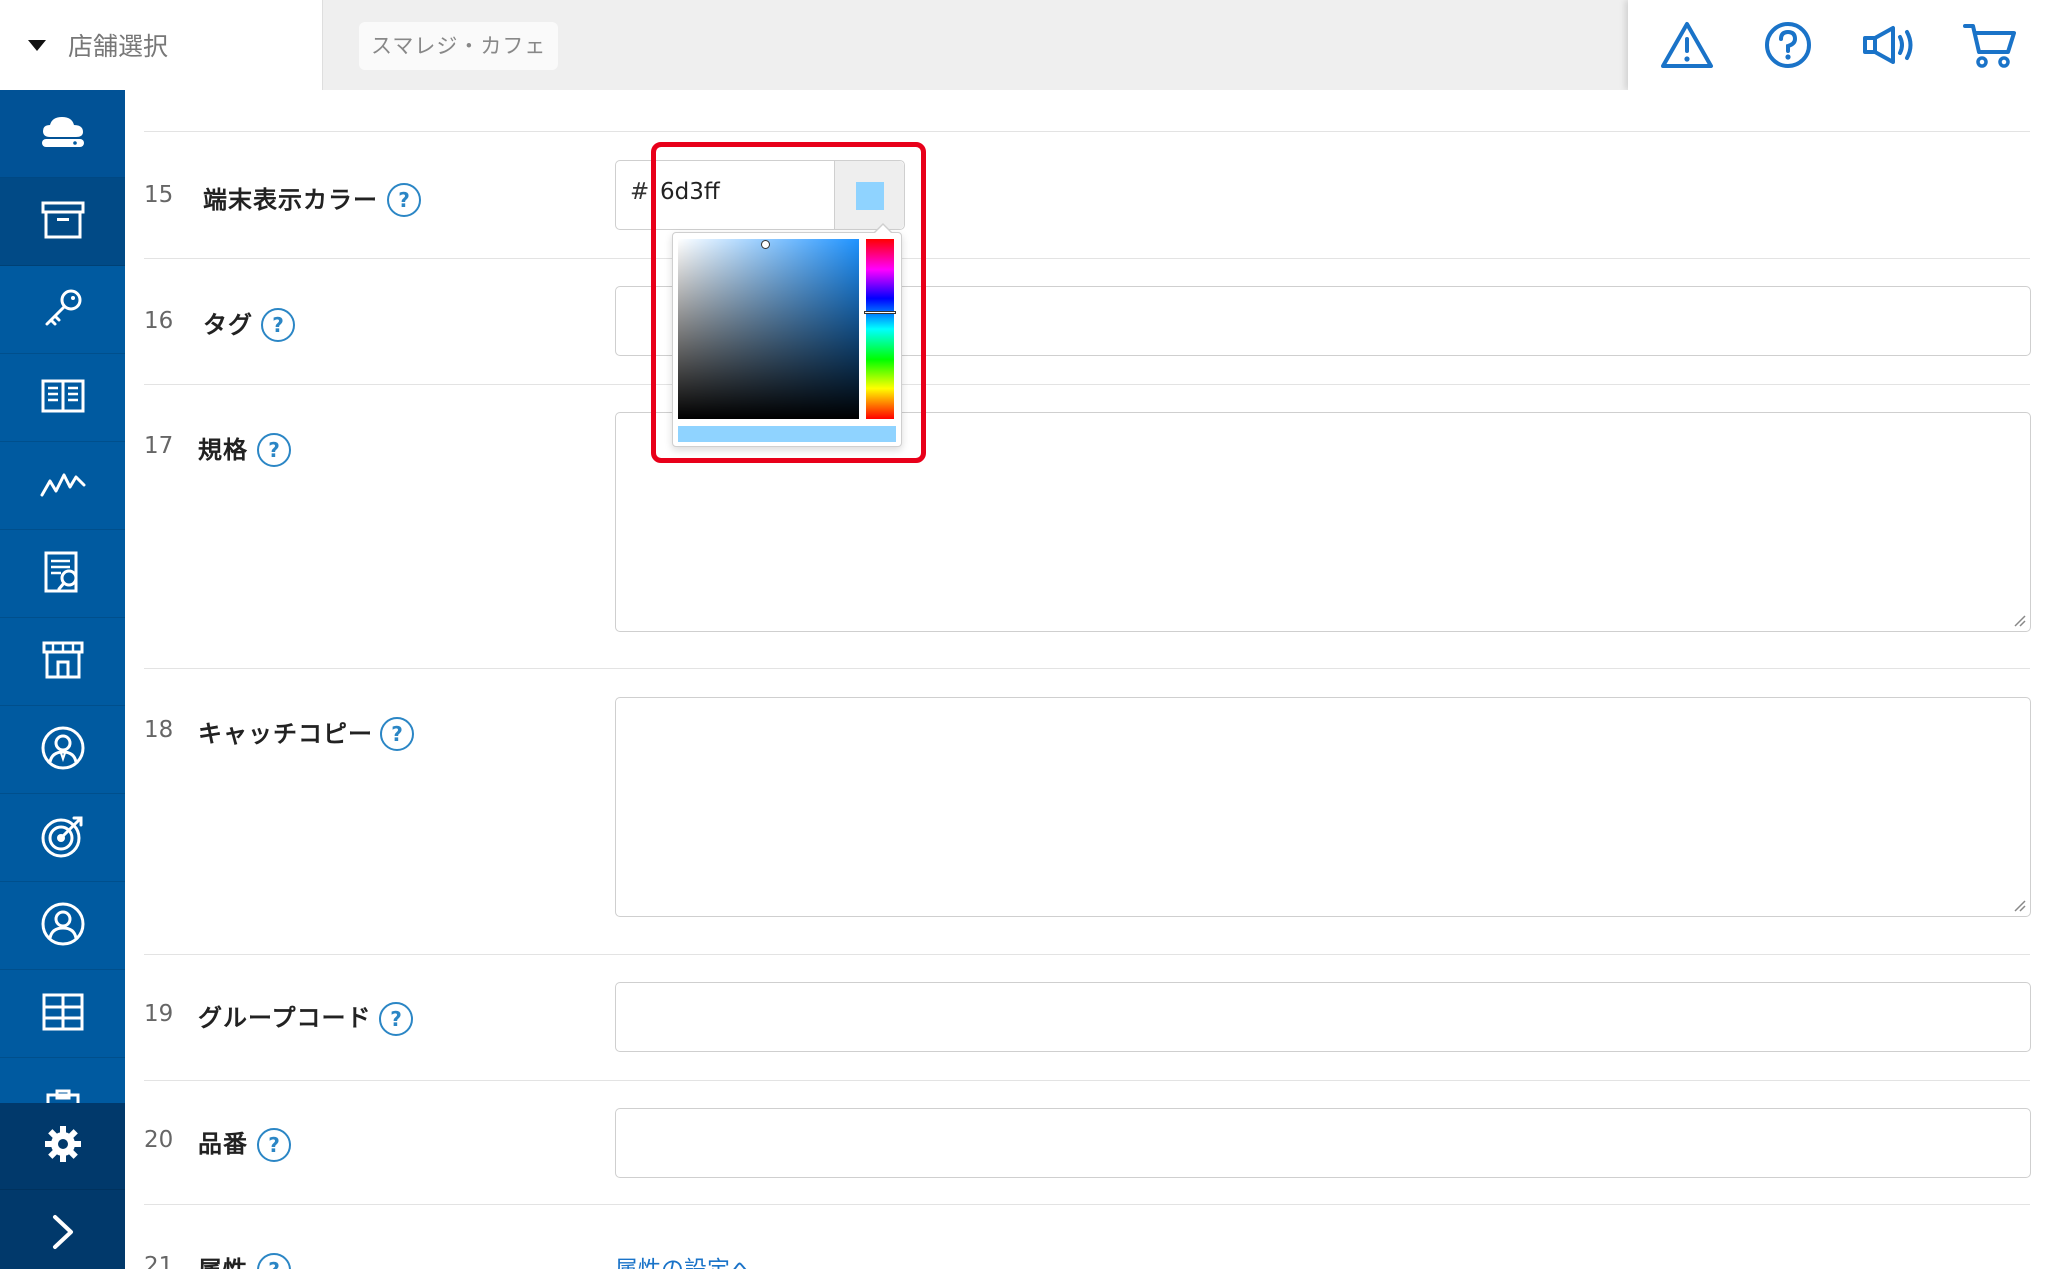  I want to click on color-preview-bar, so click(787, 434).